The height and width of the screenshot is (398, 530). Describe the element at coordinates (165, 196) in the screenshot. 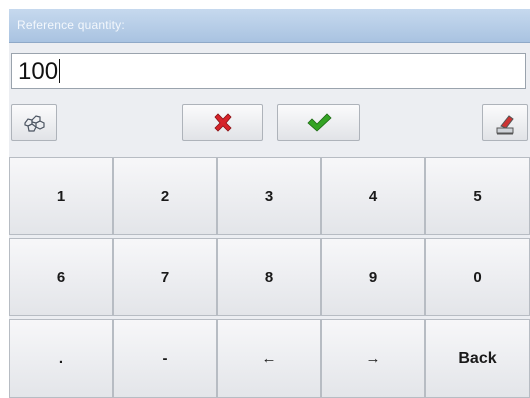

I see `key-2: 2` at that location.